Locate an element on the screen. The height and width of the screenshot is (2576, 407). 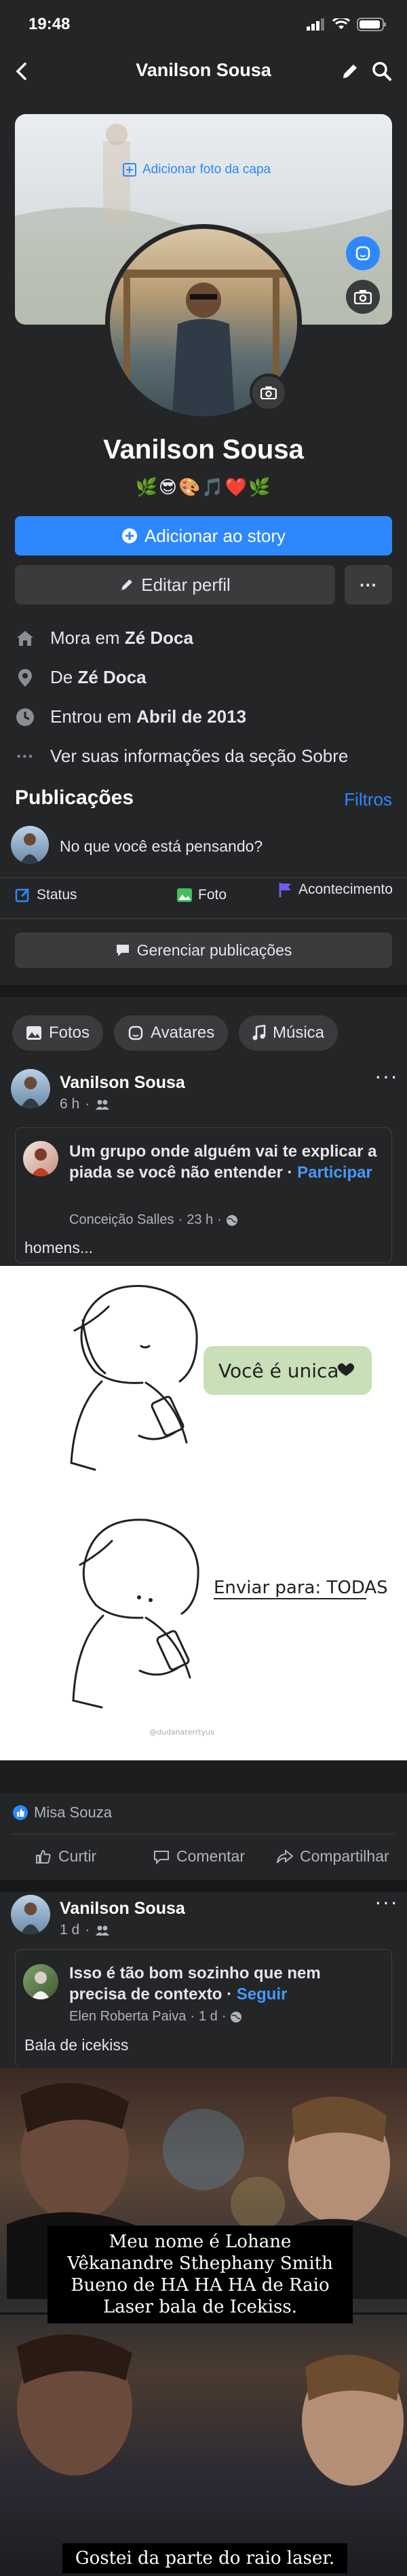
intro-lives-in: Mora em Zé Doca is located at coordinates (104, 638).